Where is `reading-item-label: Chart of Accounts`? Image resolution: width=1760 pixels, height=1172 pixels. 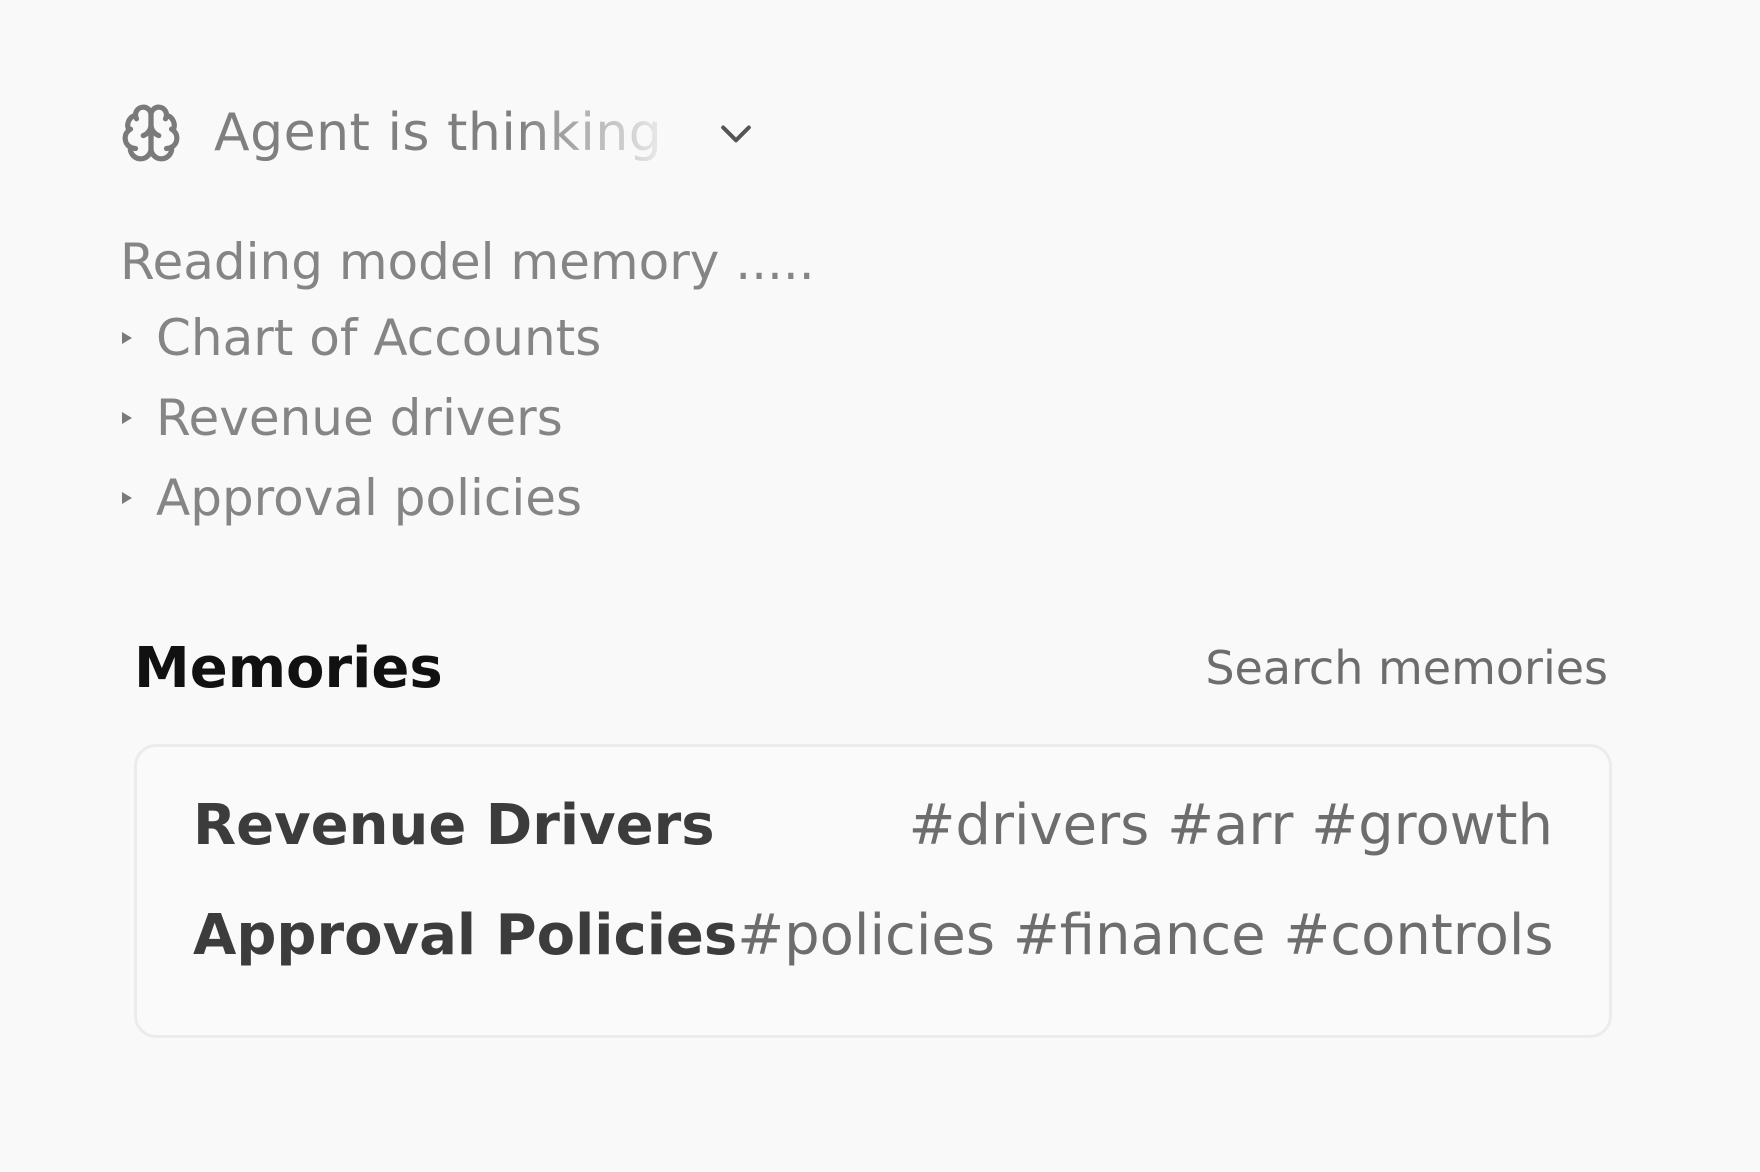 reading-item-label: Chart of Accounts is located at coordinates (379, 338).